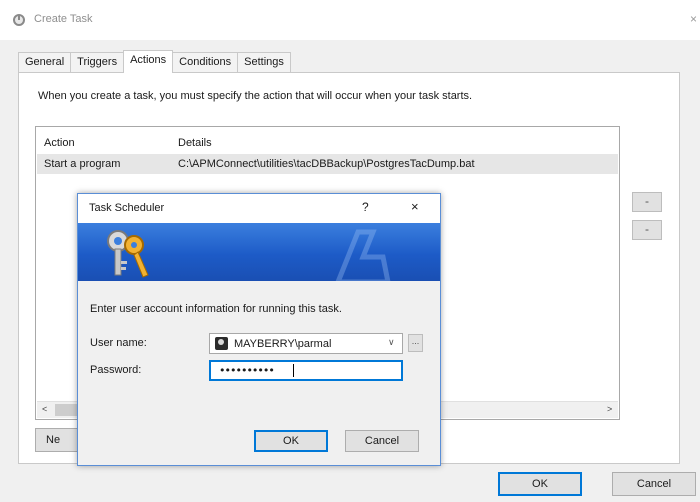 The image size is (700, 502). Describe the element at coordinates (205, 62) in the screenshot. I see `tab-conditions: Conditions` at that location.